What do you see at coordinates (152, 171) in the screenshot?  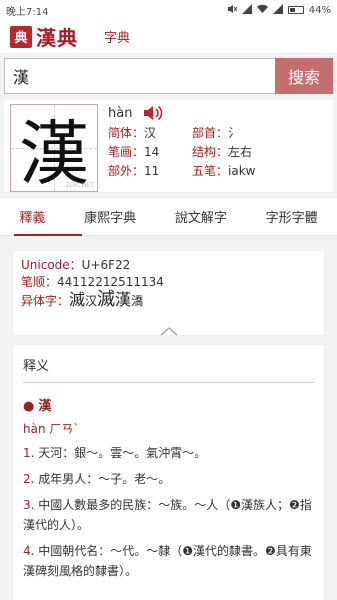 I see `external-strokes-value: 11` at bounding box center [152, 171].